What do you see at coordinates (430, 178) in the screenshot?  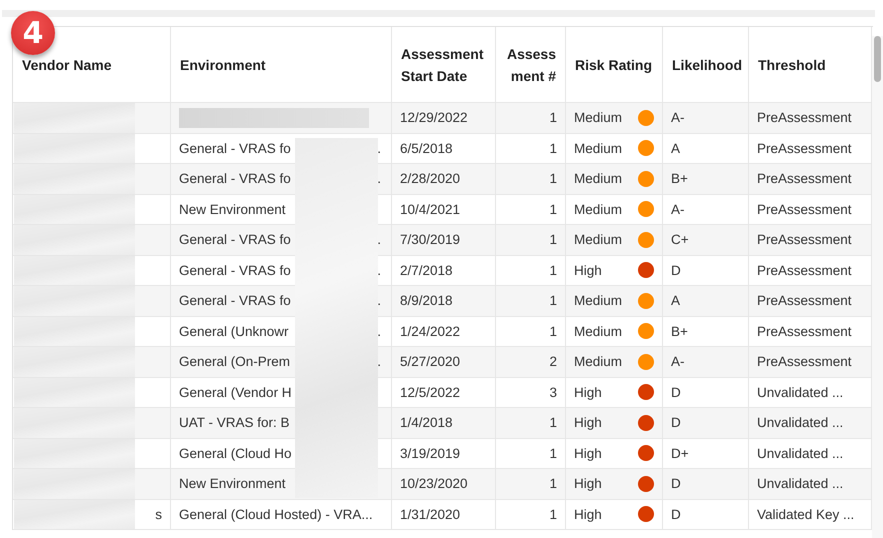 I see `table-cell: 2/28/2020` at bounding box center [430, 178].